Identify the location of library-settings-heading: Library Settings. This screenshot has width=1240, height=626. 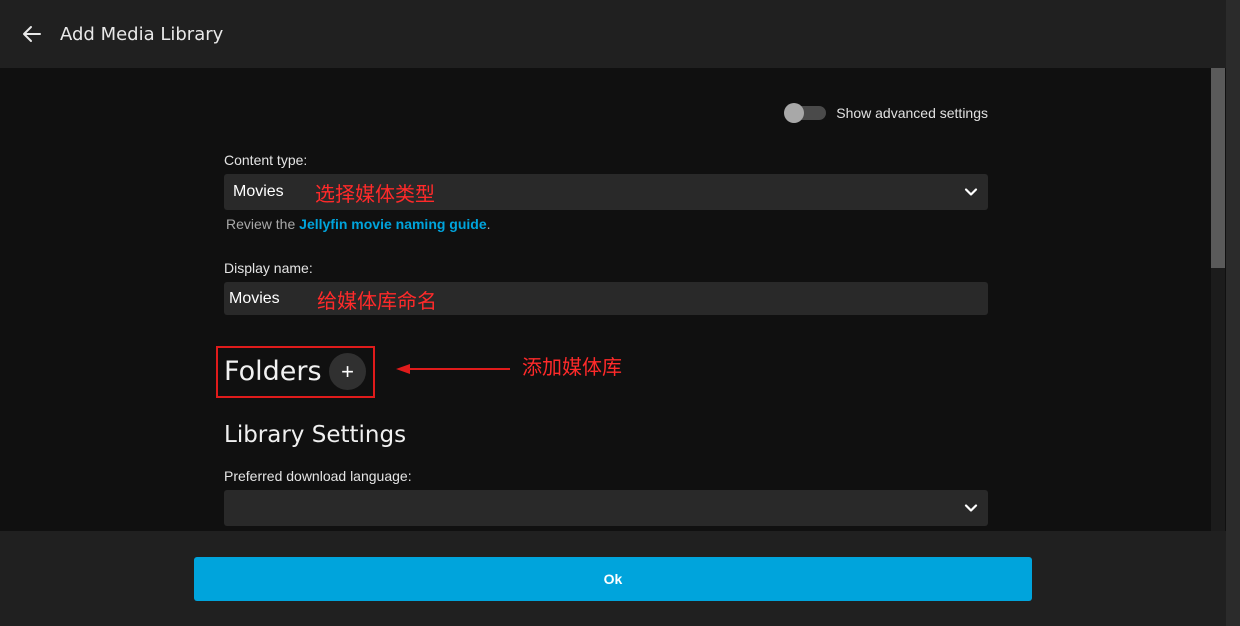
(315, 435).